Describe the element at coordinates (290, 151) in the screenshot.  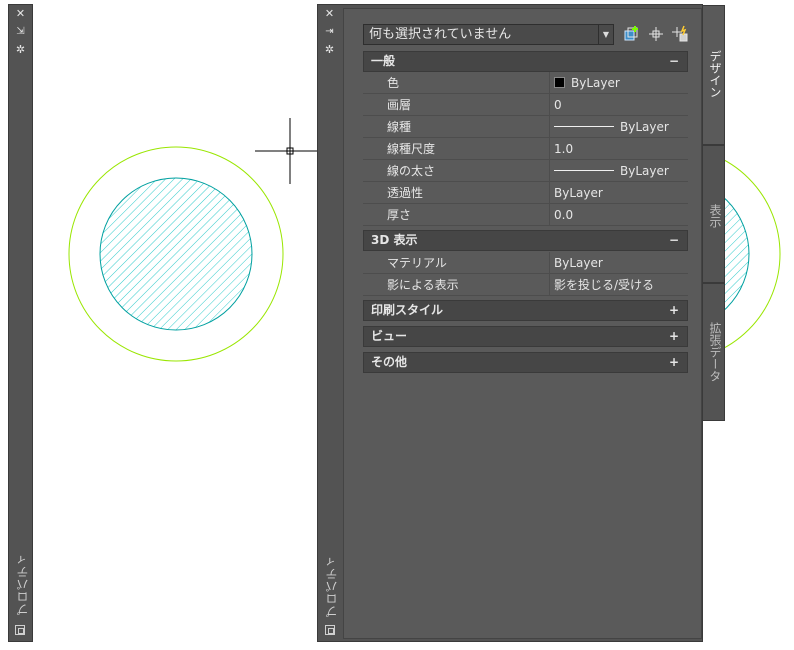
I see `crosshair-cursor` at that location.